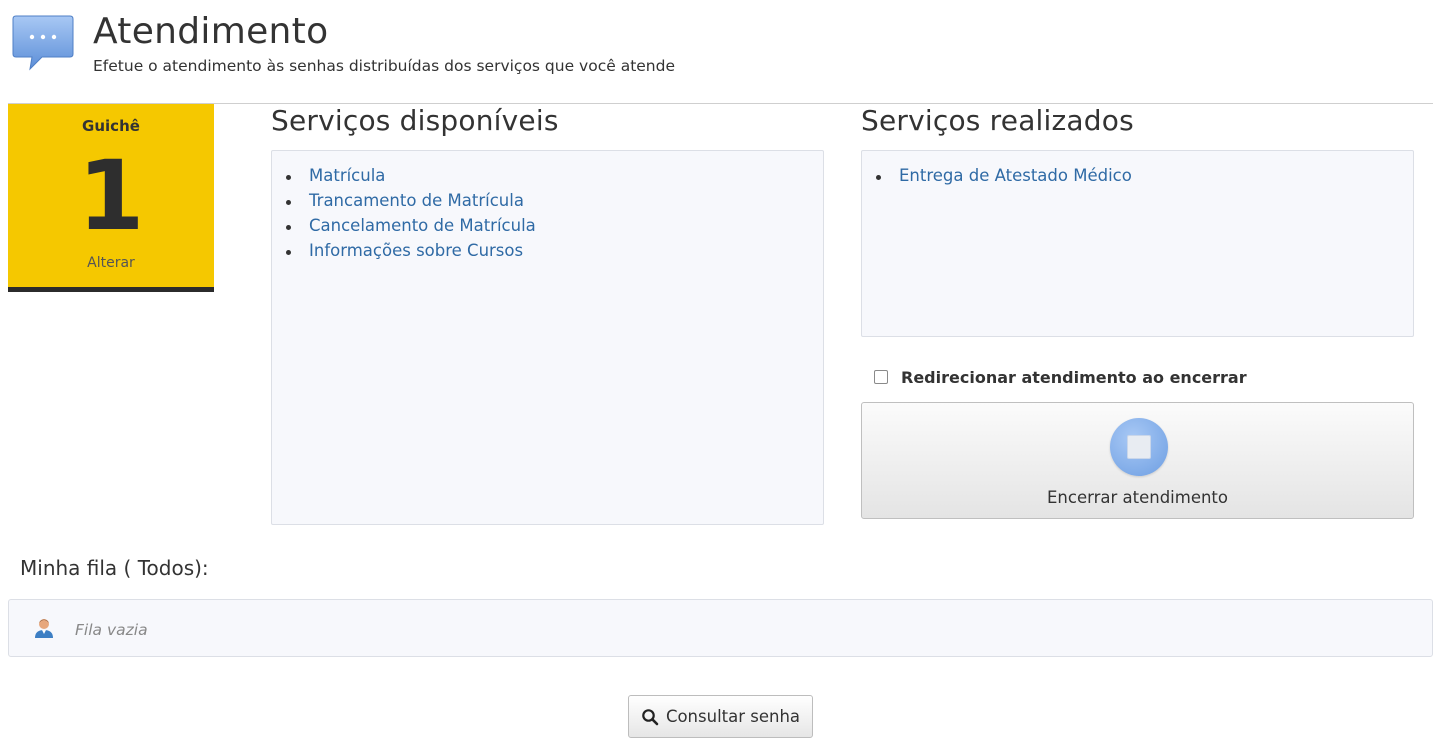 The image size is (1443, 745). I want to click on end-attendance-button: Encerrar atendimento, so click(1137, 460).